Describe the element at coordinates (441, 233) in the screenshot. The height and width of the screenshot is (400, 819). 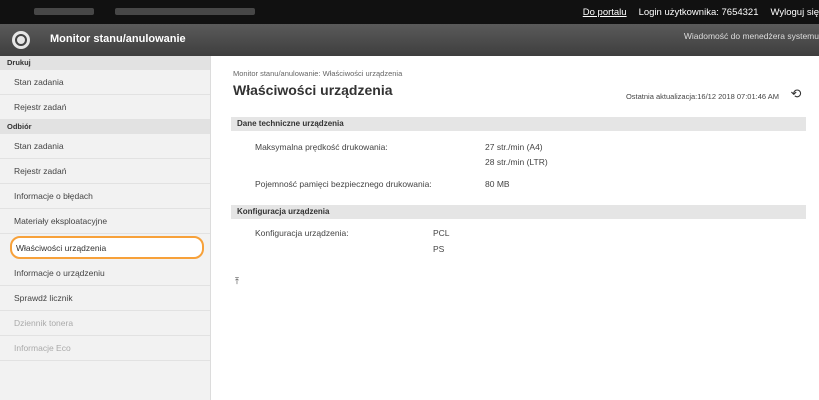
I see `config-value-pcl: PCL` at that location.